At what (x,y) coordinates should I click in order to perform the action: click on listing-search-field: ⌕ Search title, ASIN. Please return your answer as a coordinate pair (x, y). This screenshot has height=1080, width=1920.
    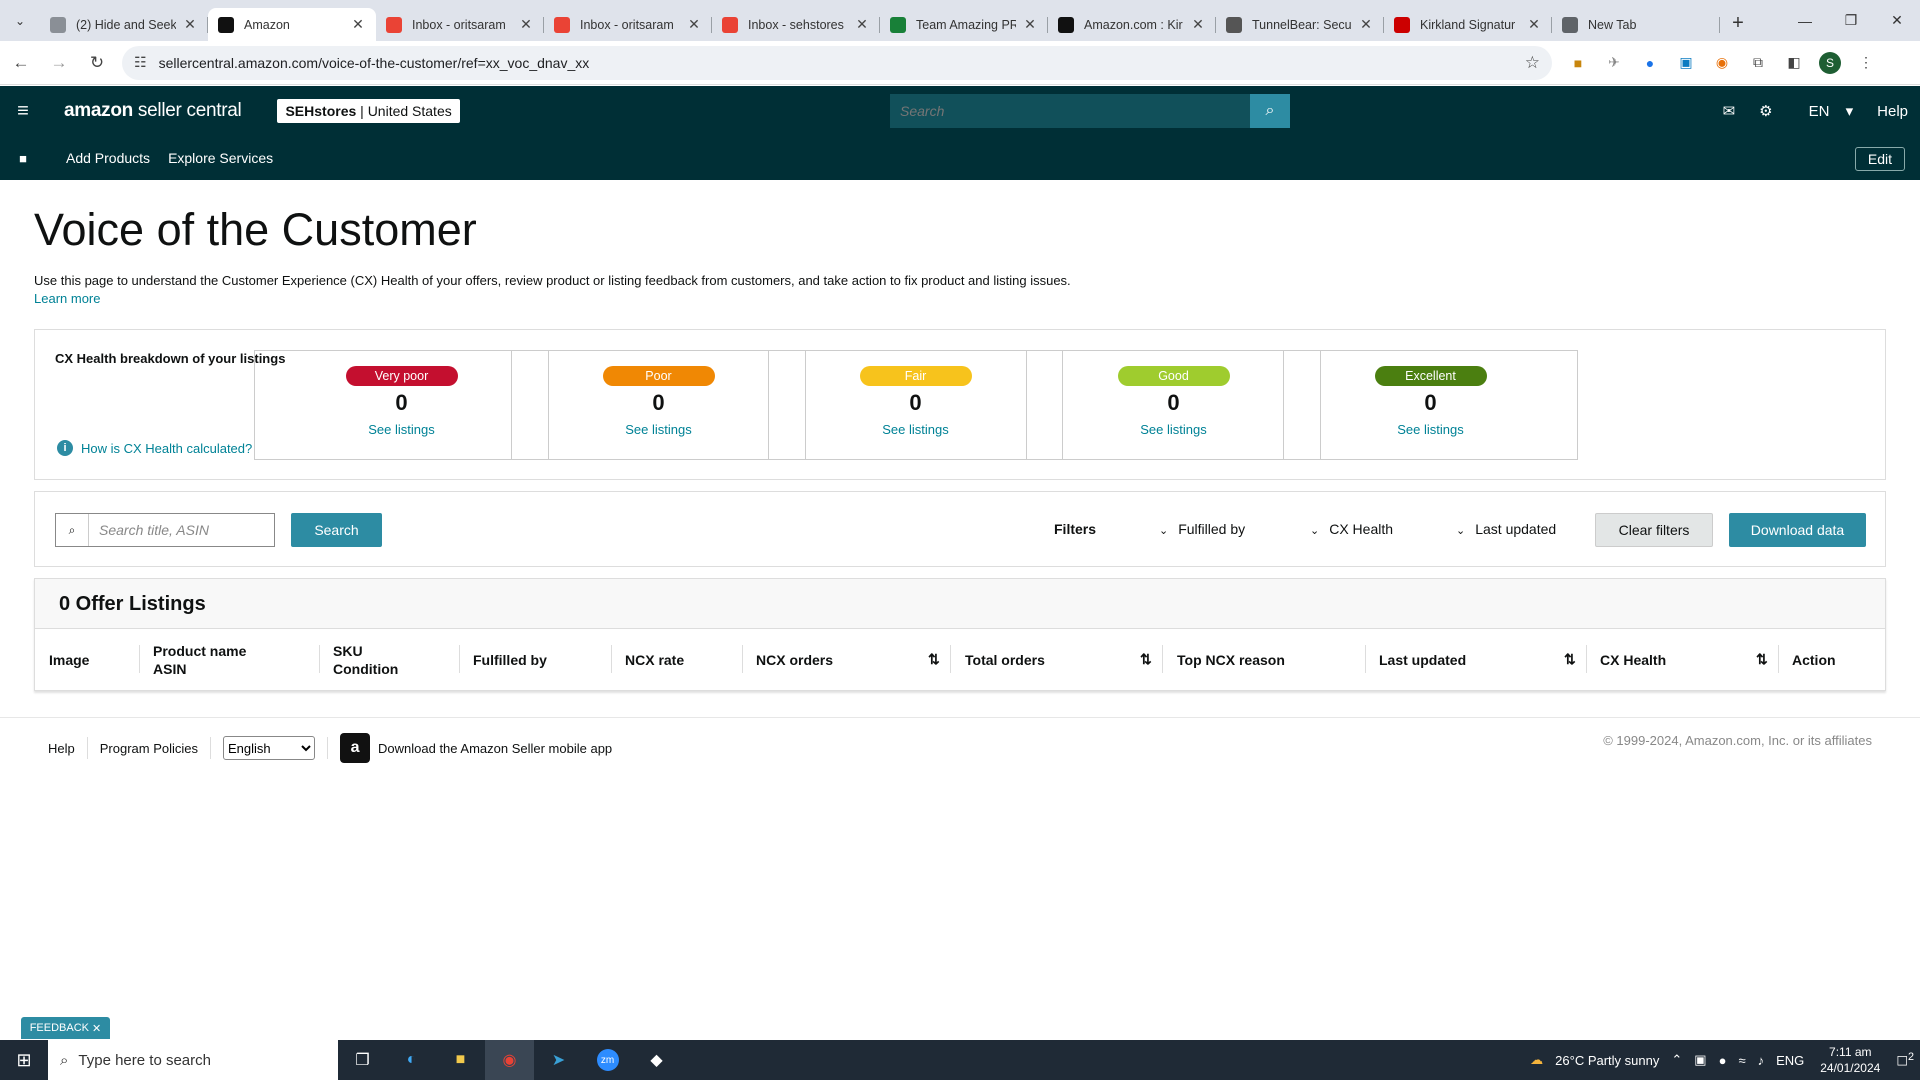
    Looking at the image, I should click on (165, 530).